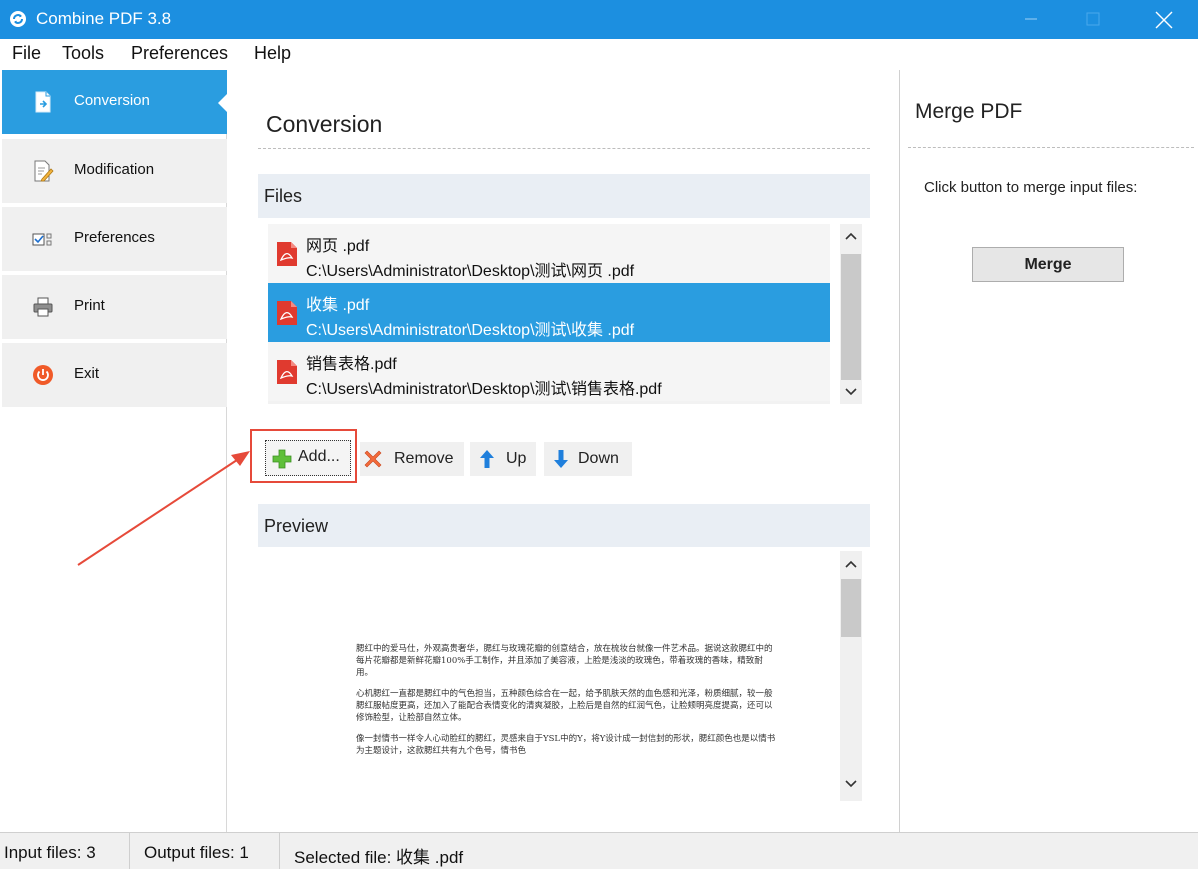 This screenshot has height=869, width=1198. I want to click on up-button-label: Up, so click(516, 458).